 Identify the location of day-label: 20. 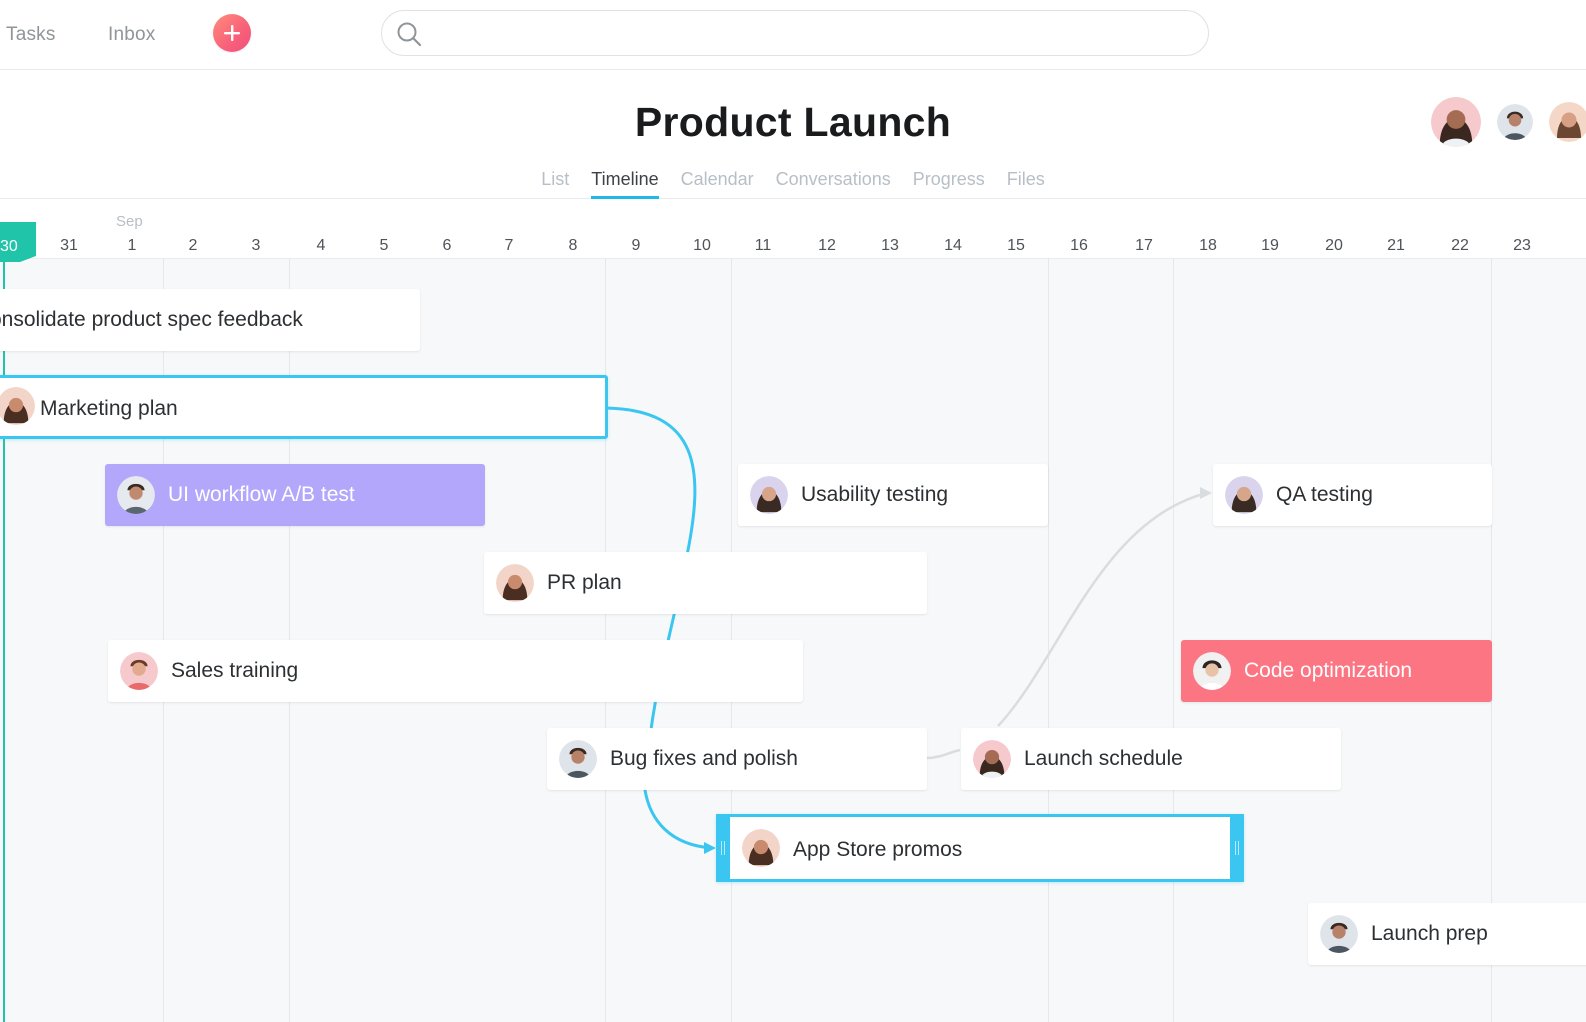
(1334, 245).